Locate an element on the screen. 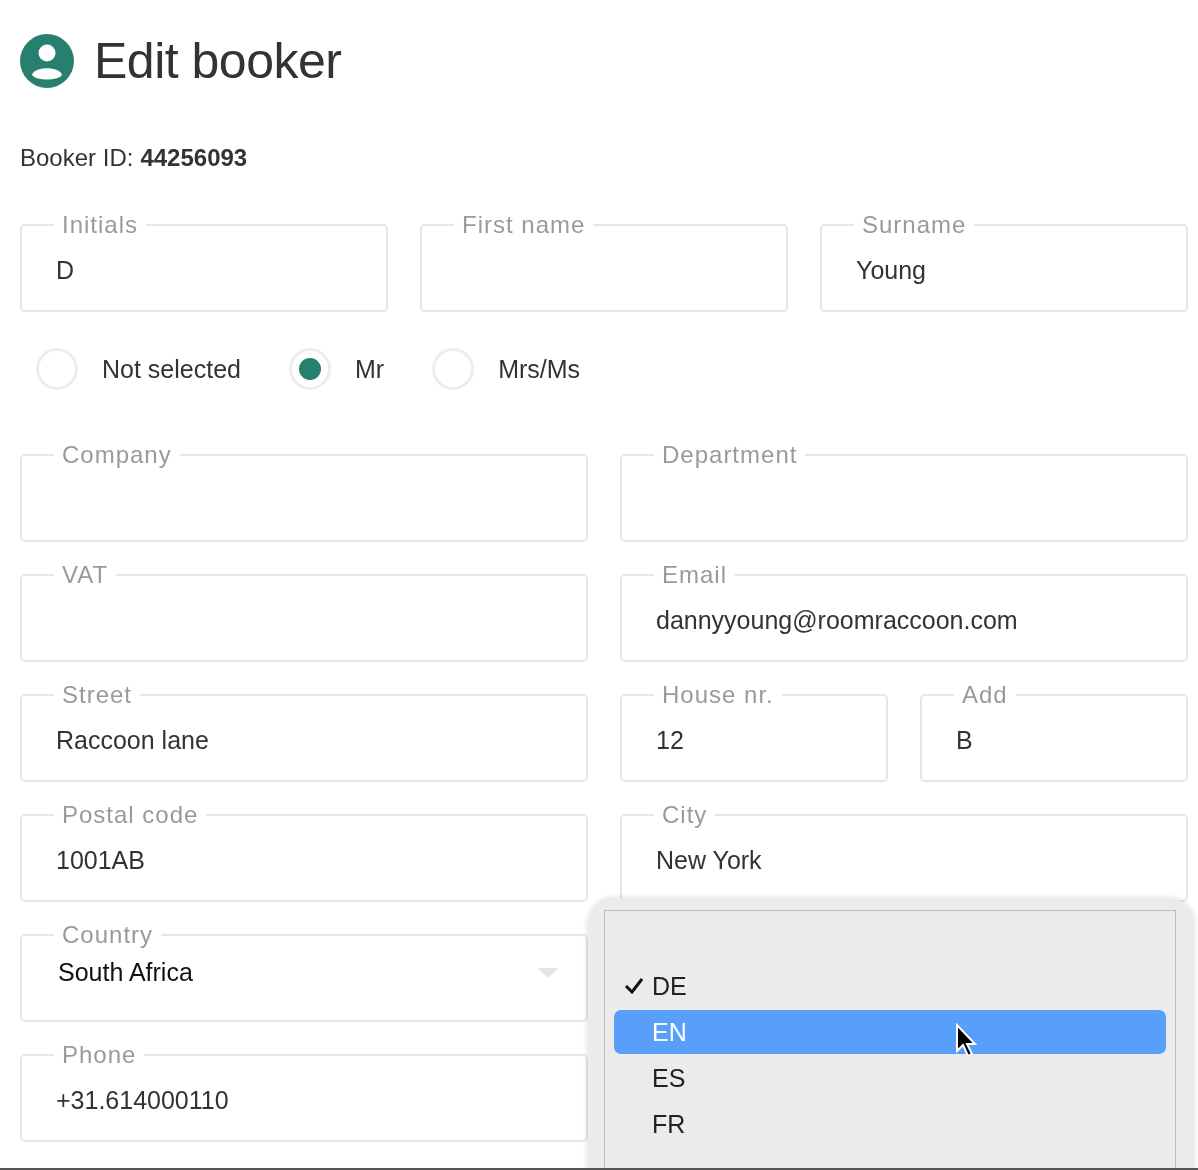 This screenshot has width=1198, height=1170. field-value: D is located at coordinates (65, 270).